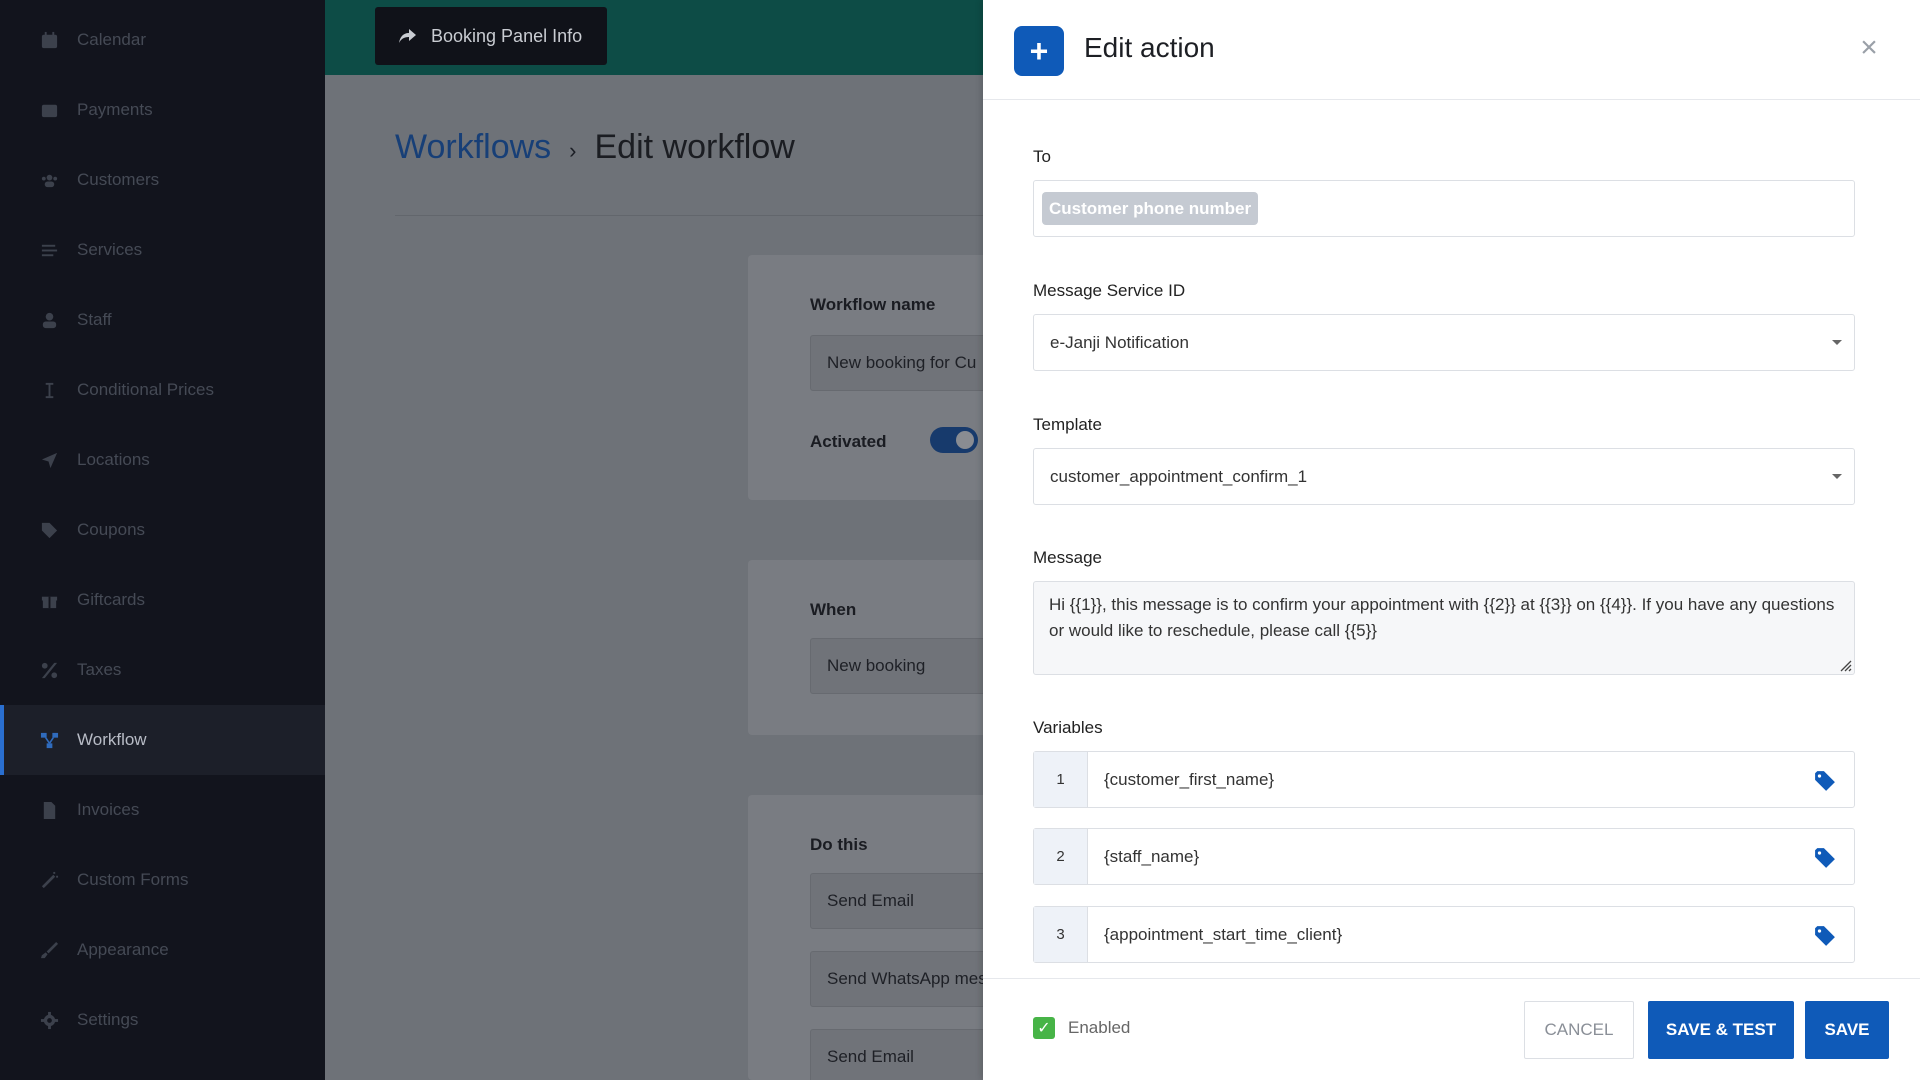 The height and width of the screenshot is (1080, 1920). I want to click on variable-number: 1, so click(1061, 779).